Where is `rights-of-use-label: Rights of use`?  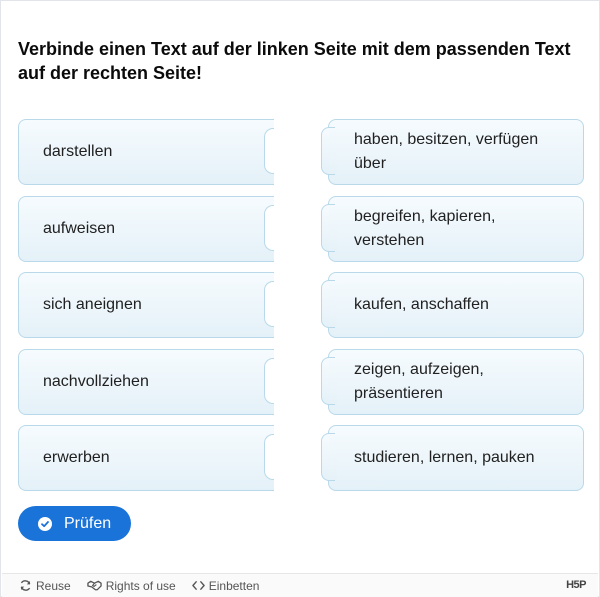
rights-of-use-label: Rights of use is located at coordinates (140, 585).